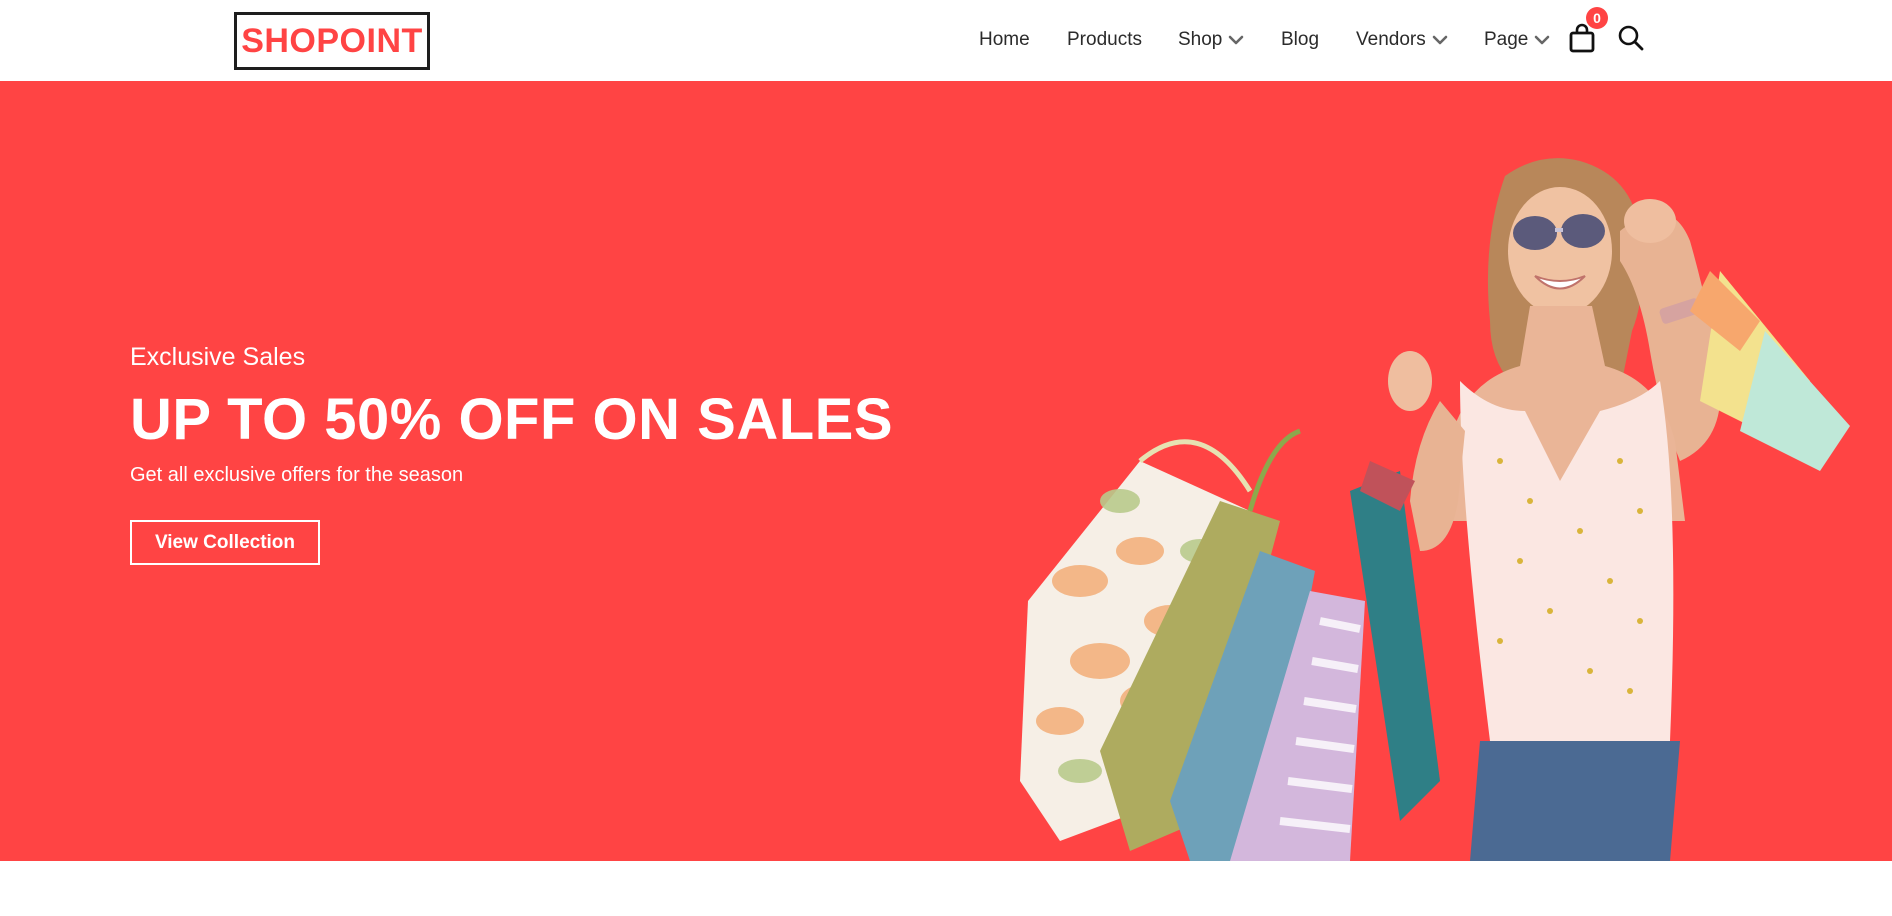 This screenshot has height=916, width=1892. Describe the element at coordinates (332, 41) in the screenshot. I see `logo: SHOPOINT` at that location.